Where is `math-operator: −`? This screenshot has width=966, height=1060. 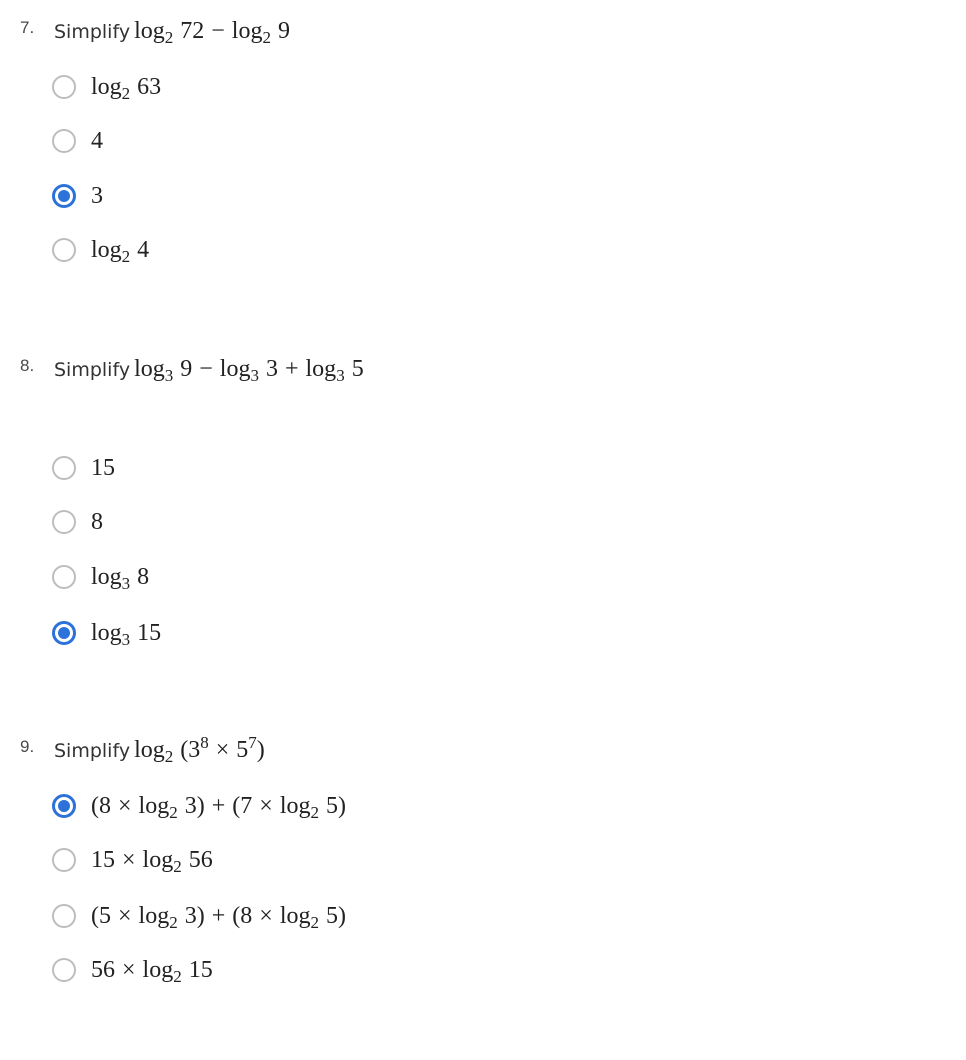 math-operator: − is located at coordinates (206, 369).